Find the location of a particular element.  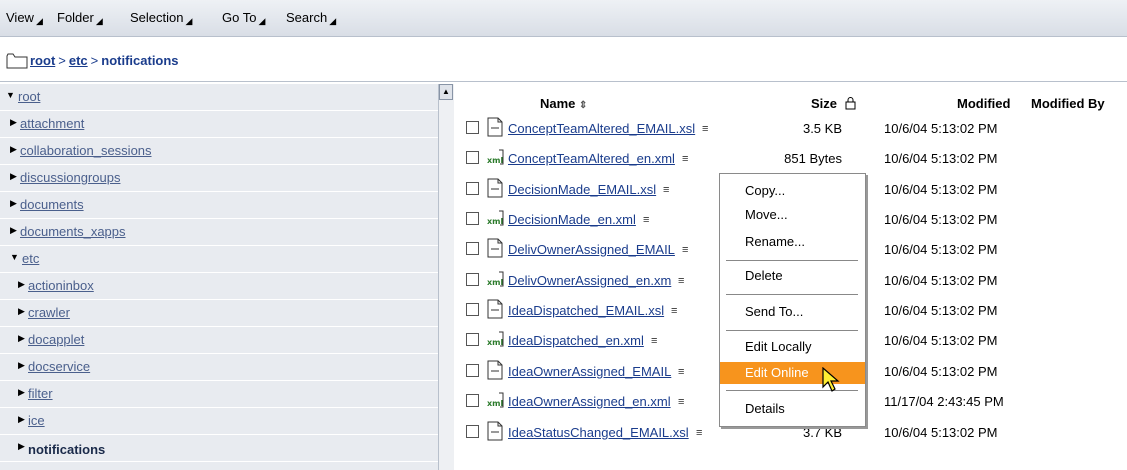

menu-item-delete: Delete is located at coordinates (792, 276).